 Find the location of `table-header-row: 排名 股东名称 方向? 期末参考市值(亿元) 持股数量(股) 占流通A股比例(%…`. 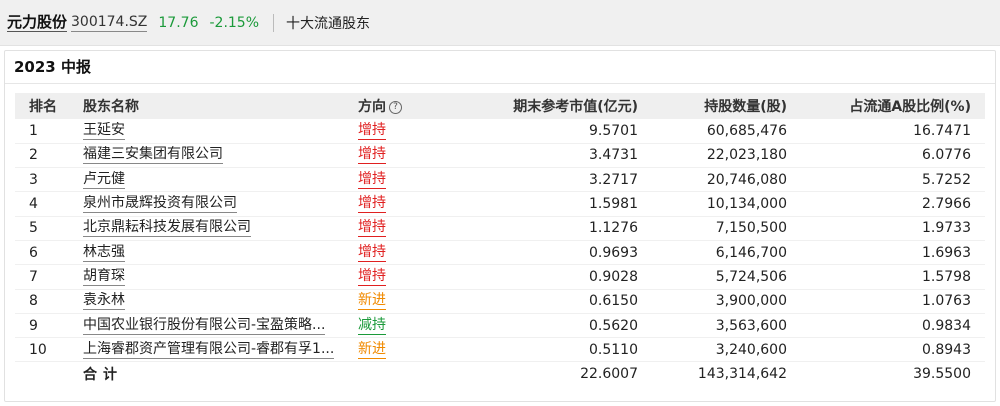

table-header-row: 排名 股东名称 方向? 期末参考市值(亿元) 持股数量(股) 占流通A股比例(%… is located at coordinates (500, 106).